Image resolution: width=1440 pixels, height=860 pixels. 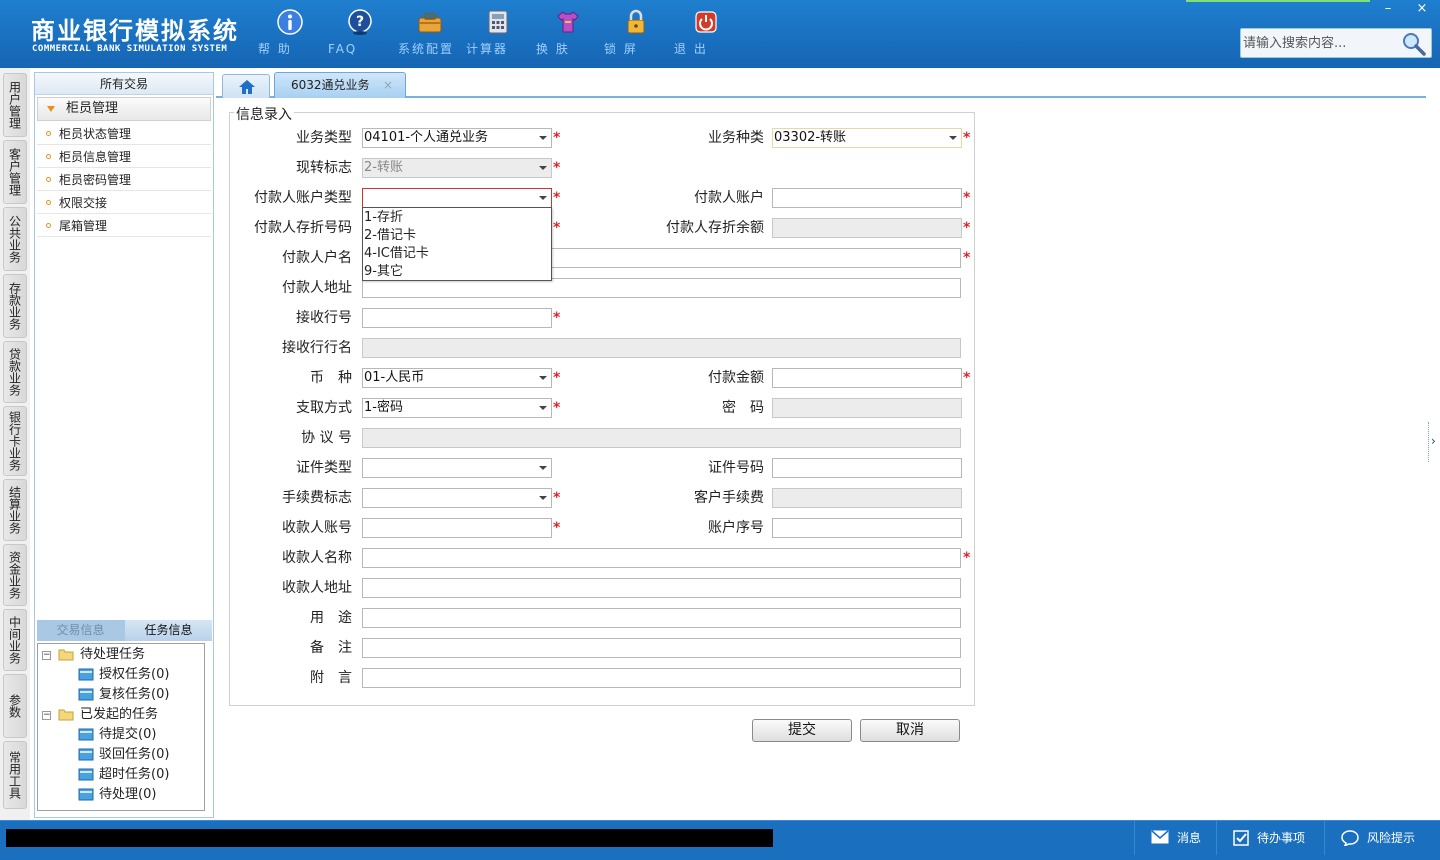 I want to click on password-input, so click(x=867, y=408).